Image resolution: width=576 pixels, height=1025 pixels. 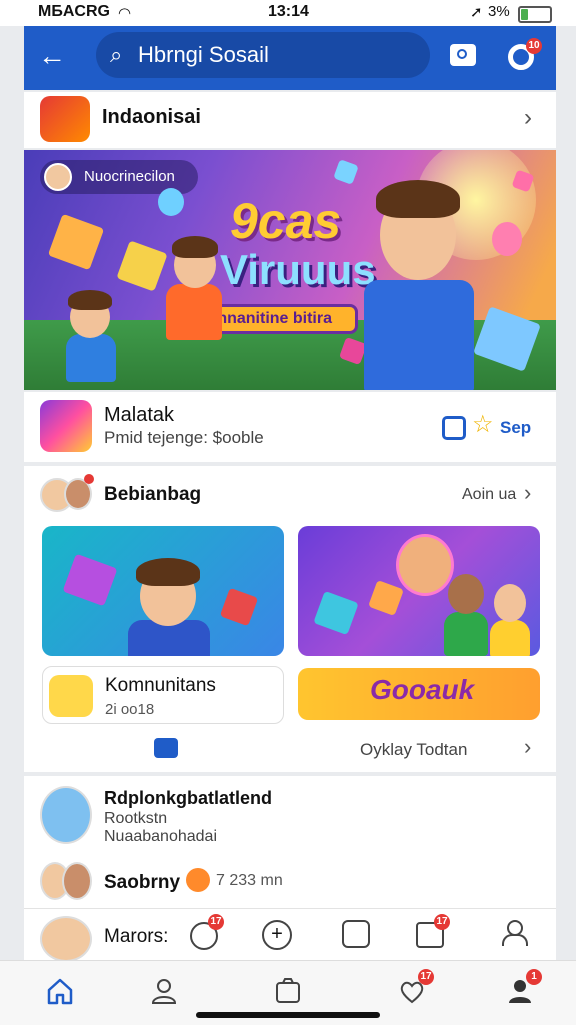 I want to click on person-detail: Rootkstn, so click(x=136, y=818).